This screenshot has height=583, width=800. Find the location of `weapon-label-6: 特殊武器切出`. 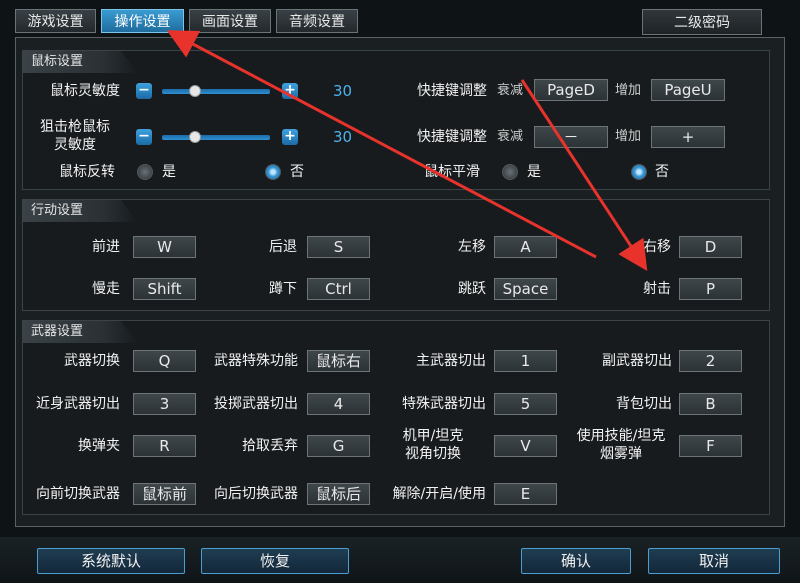

weapon-label-6: 特殊武器切出 is located at coordinates (444, 404).